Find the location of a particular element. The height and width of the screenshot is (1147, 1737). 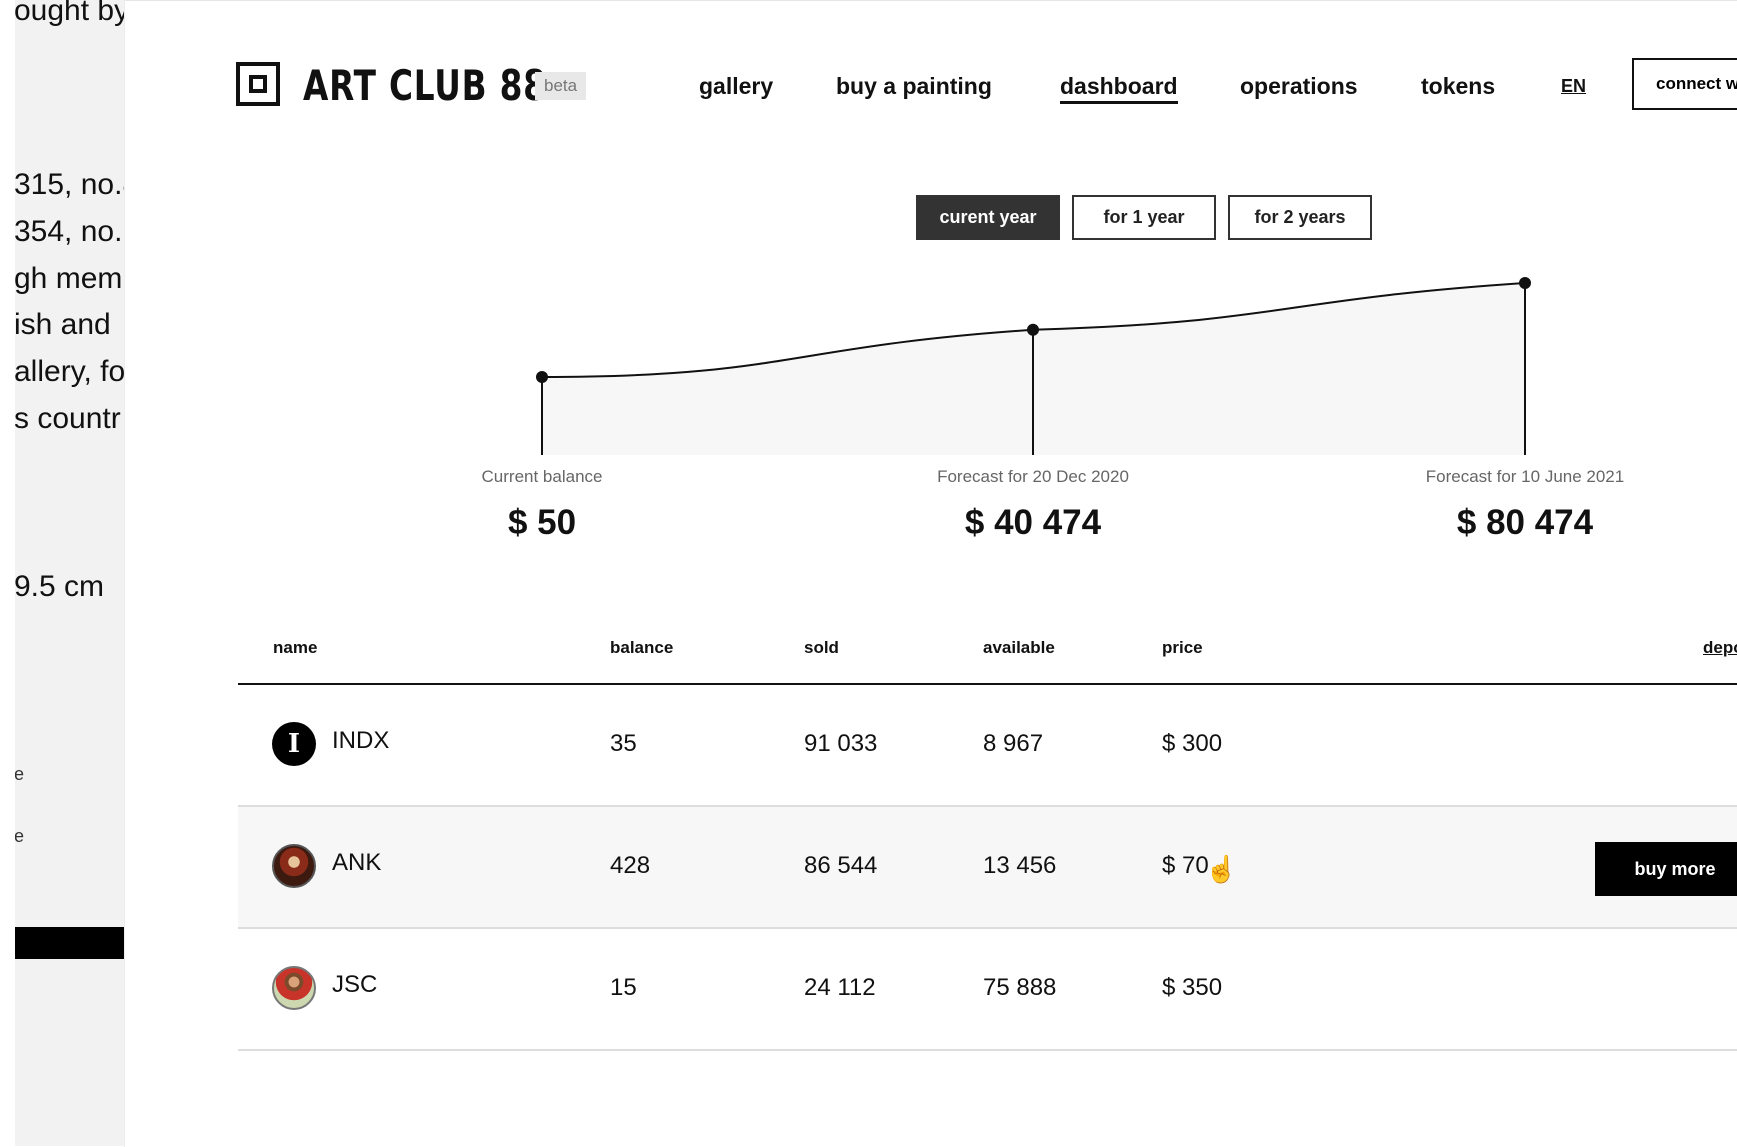

available-cell: 13 456 is located at coordinates (1020, 865).